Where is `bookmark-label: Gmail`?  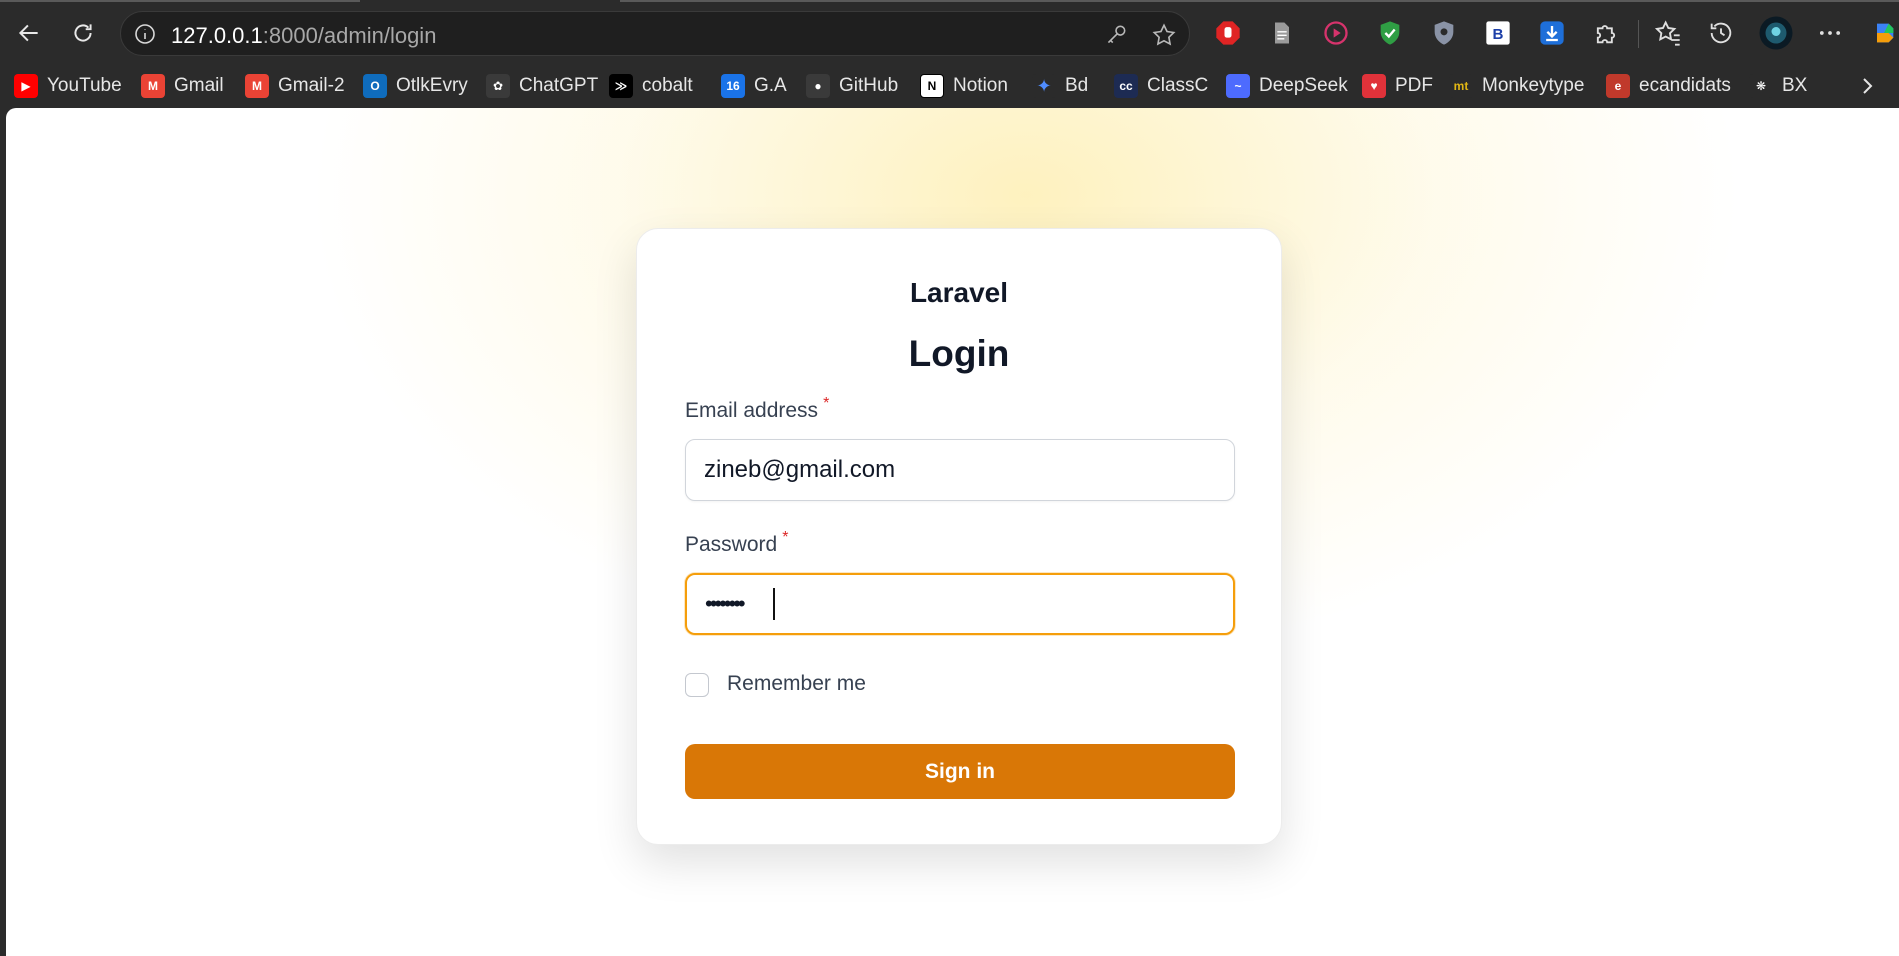
bookmark-label: Gmail is located at coordinates (199, 85).